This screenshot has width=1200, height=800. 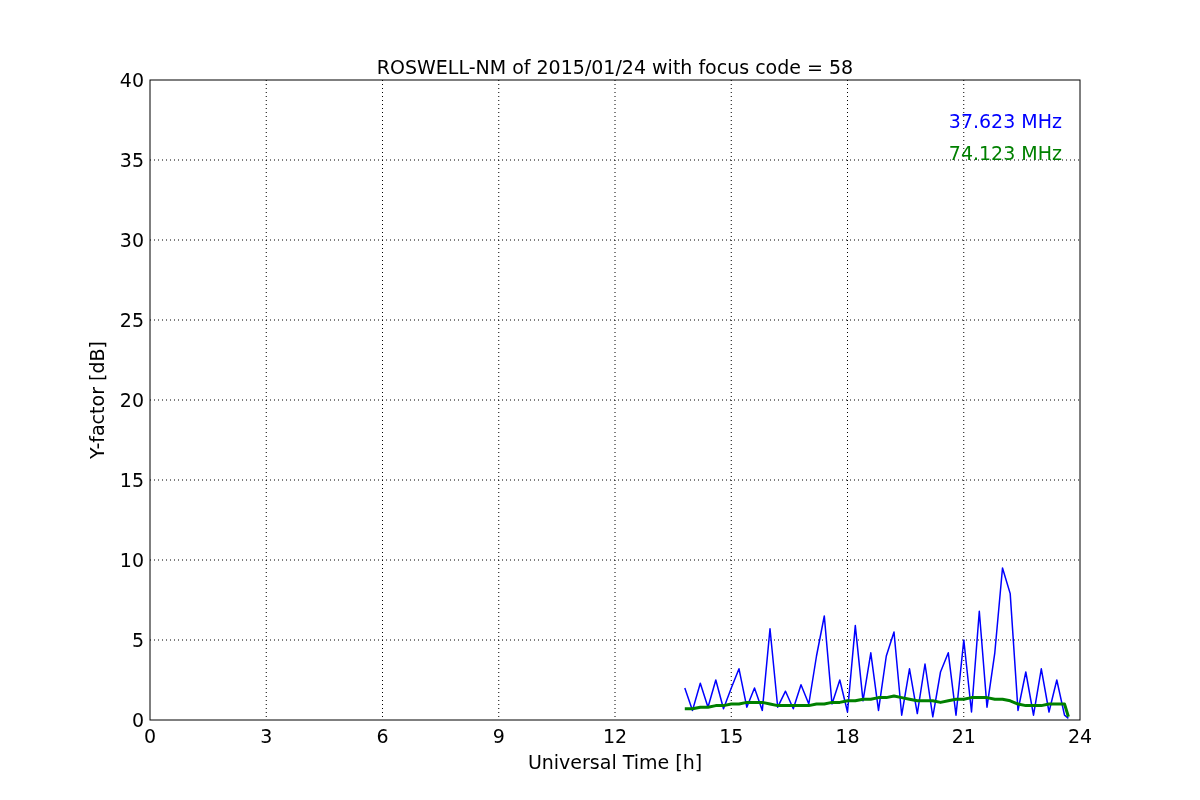 I want to click on x-tick-label: 3, so click(x=266, y=736).